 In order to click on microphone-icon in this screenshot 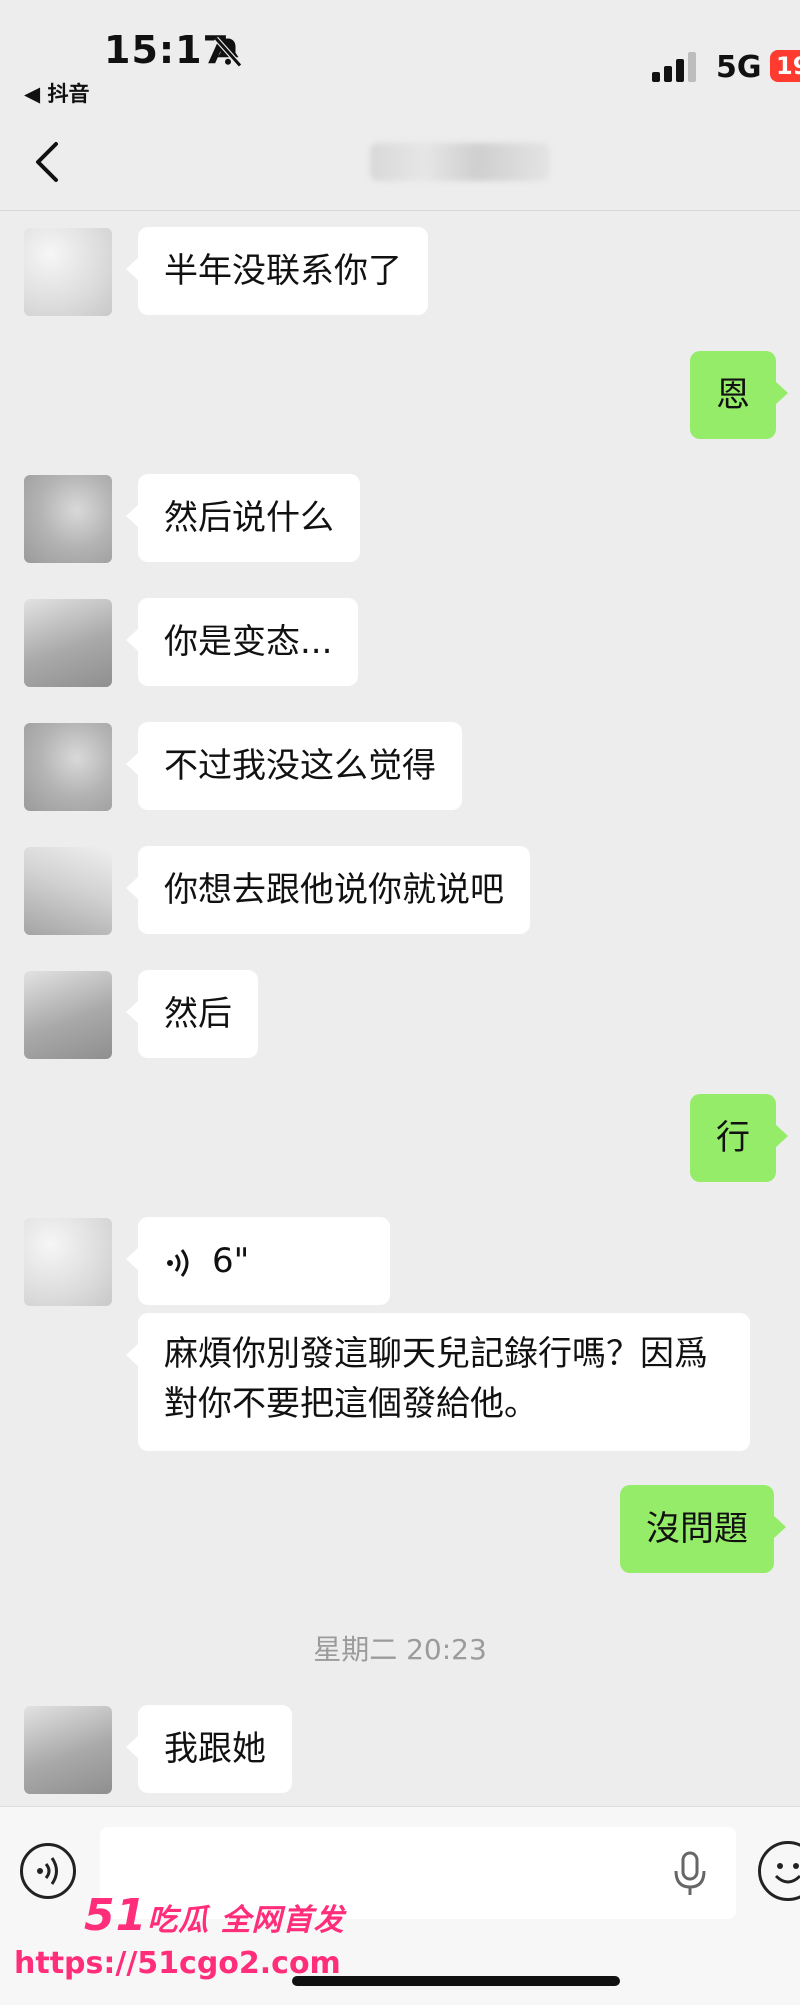, I will do `click(690, 1874)`.